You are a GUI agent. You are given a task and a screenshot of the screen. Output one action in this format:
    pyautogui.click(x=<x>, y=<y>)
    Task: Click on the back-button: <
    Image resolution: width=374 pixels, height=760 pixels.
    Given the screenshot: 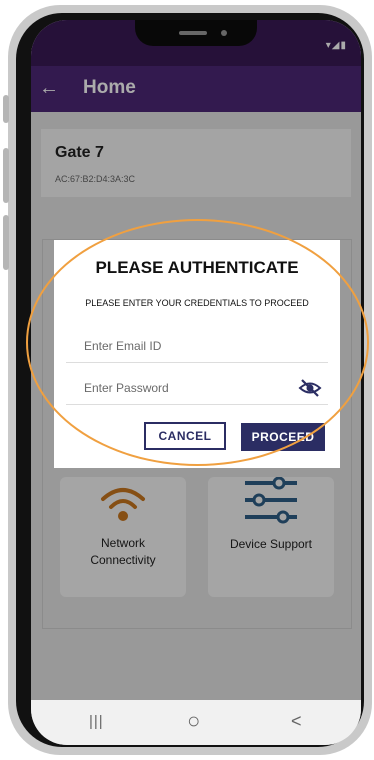 What is the action you would take?
    pyautogui.click(x=296, y=721)
    